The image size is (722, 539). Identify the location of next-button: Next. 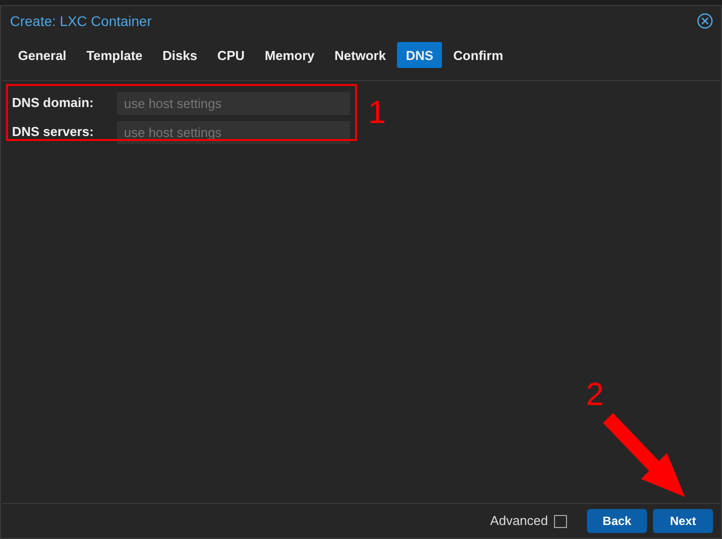
(683, 521).